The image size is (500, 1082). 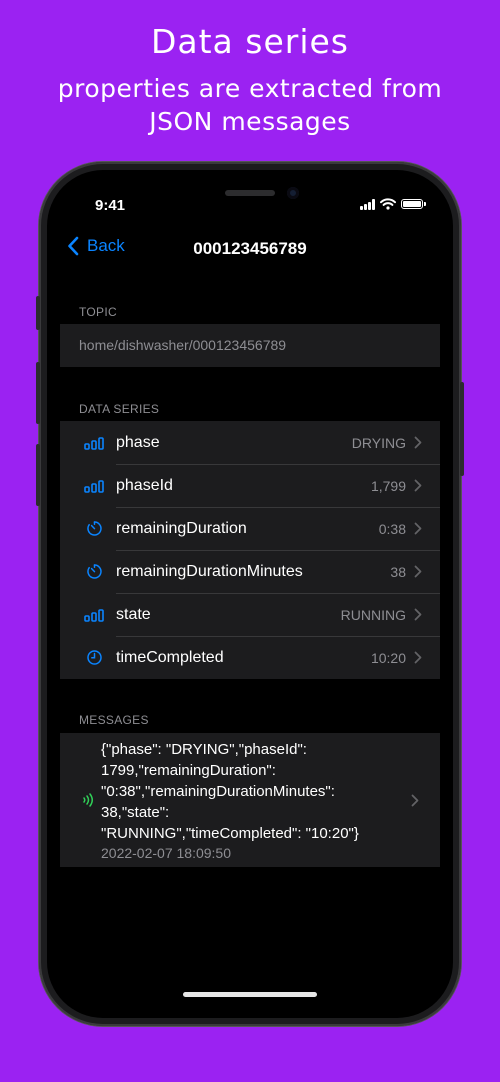 What do you see at coordinates (110, 205) in the screenshot?
I see `status-time: 9:41` at bounding box center [110, 205].